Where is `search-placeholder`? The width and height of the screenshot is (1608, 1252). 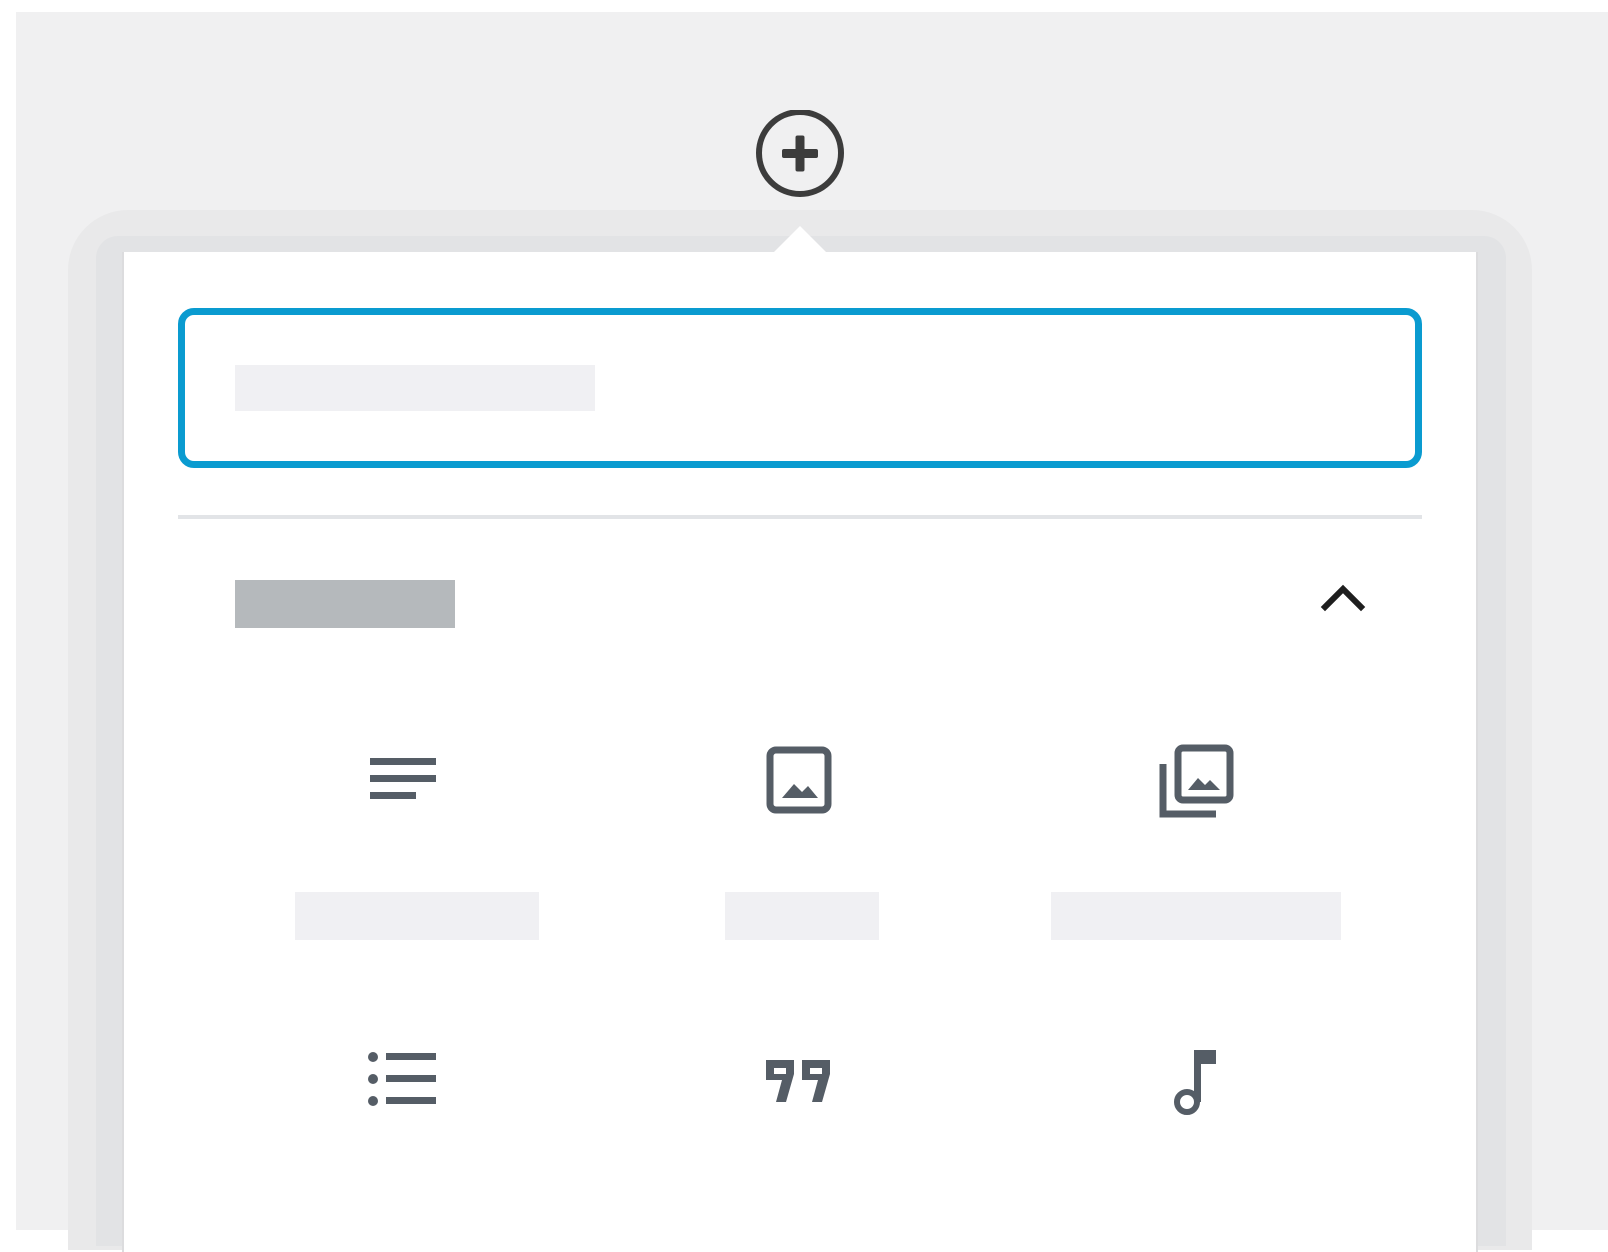 search-placeholder is located at coordinates (415, 388).